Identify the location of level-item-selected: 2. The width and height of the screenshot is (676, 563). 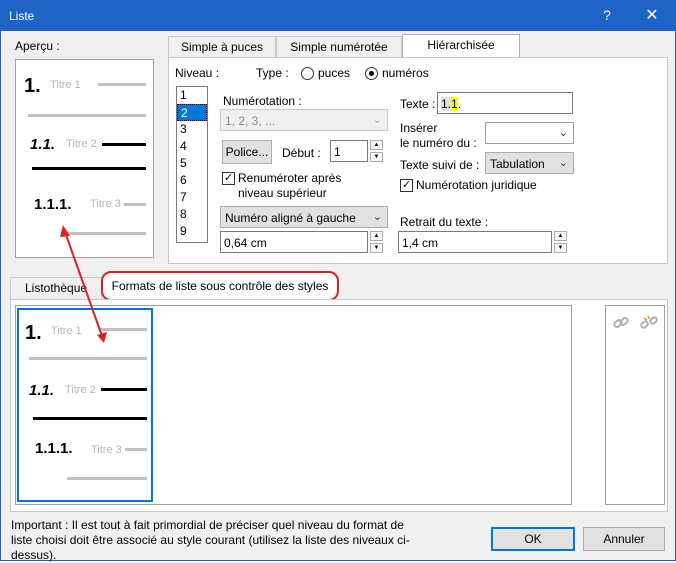
(192, 112).